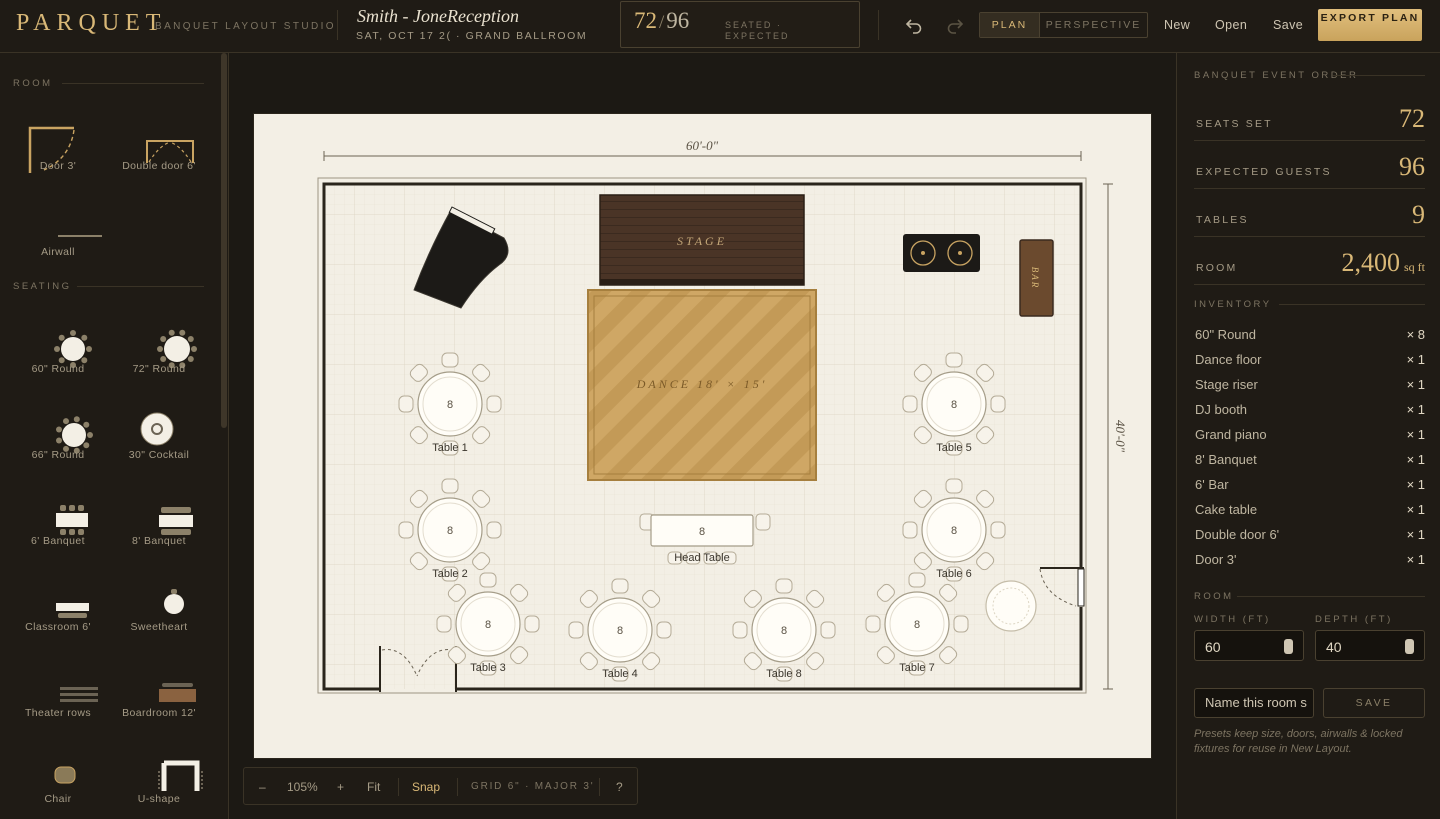 Image resolution: width=1440 pixels, height=819 pixels. Describe the element at coordinates (914, 25) in the screenshot. I see `undo-icon` at that location.